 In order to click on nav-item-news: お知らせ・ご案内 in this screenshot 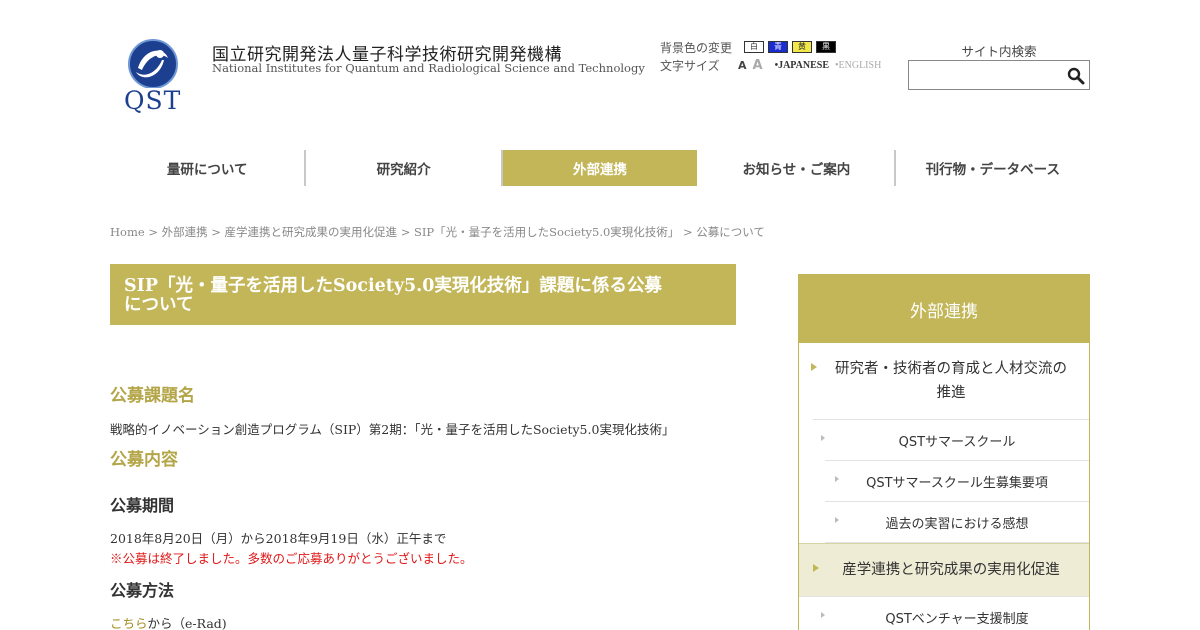, I will do `click(797, 168)`.